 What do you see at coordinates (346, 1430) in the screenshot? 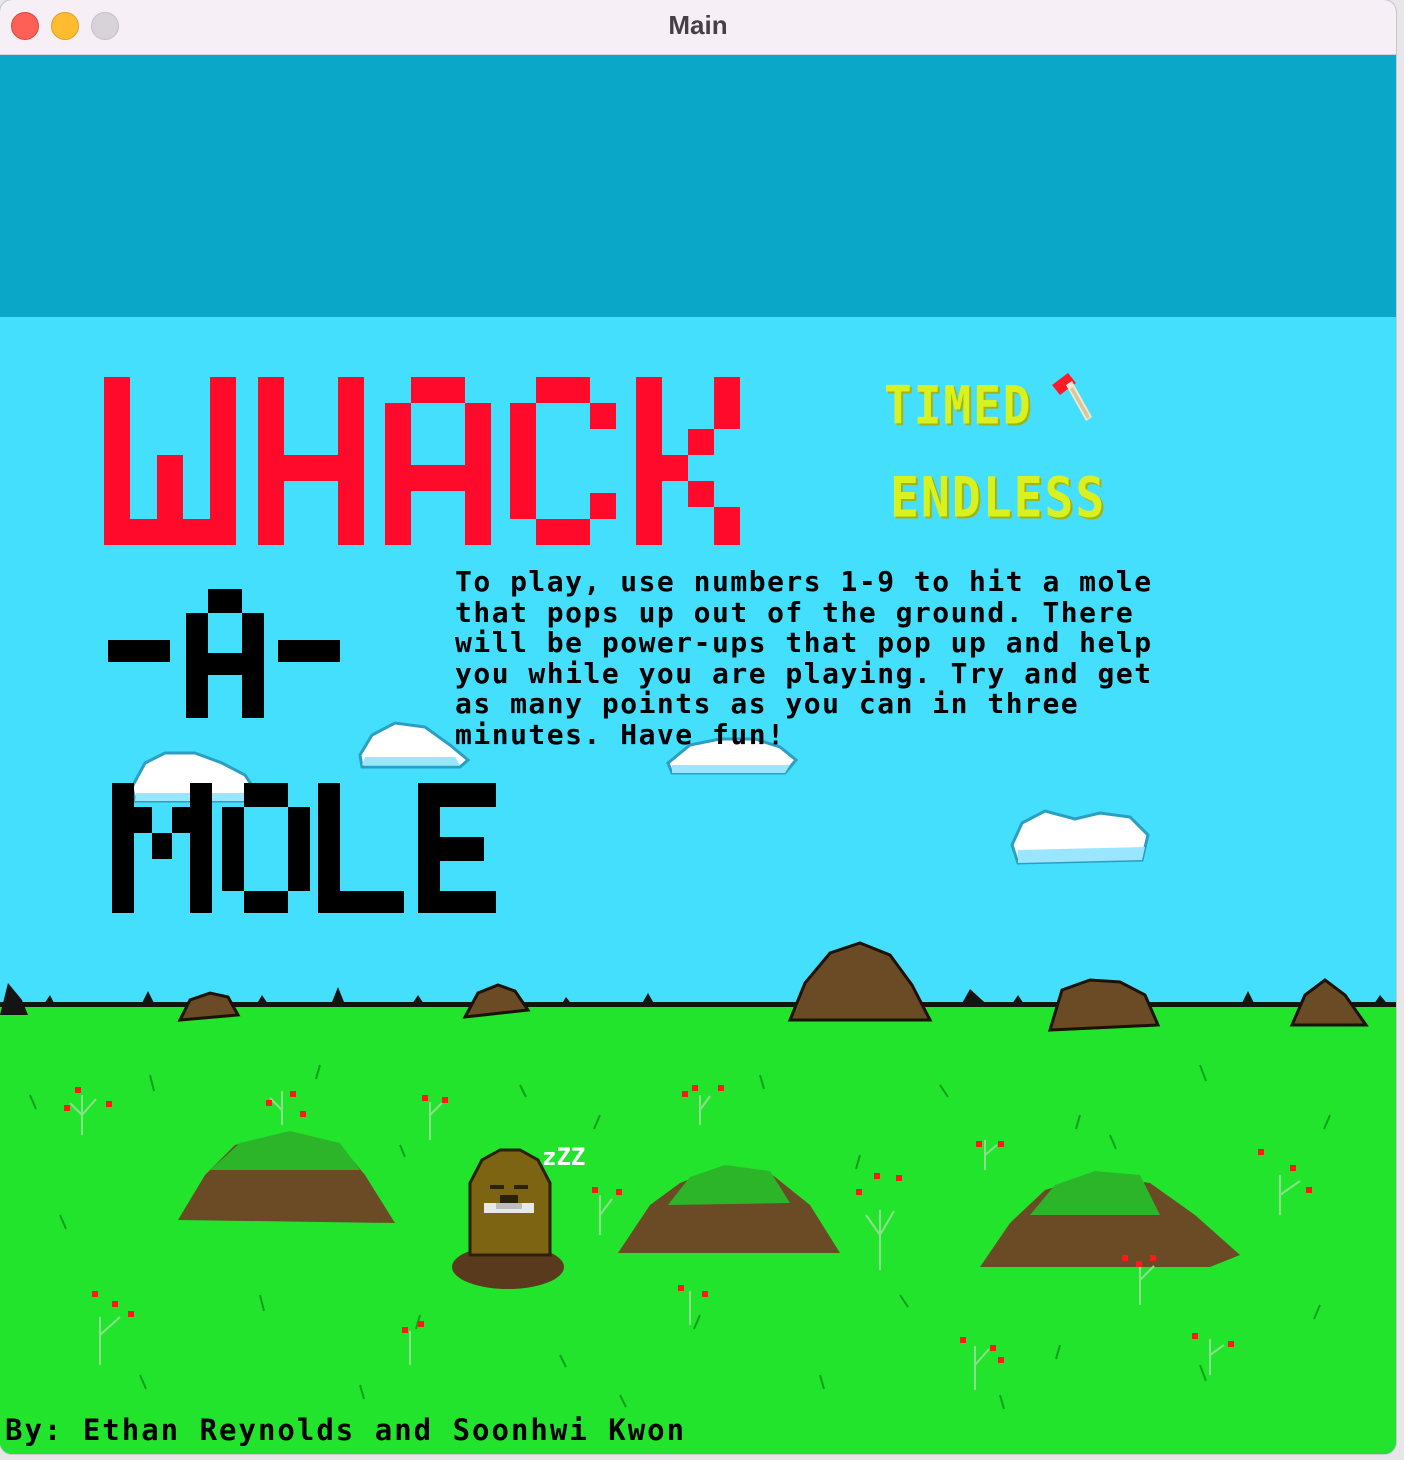
I see `credits-text: By: Ethan Reynolds and Soonhwi Kwon` at bounding box center [346, 1430].